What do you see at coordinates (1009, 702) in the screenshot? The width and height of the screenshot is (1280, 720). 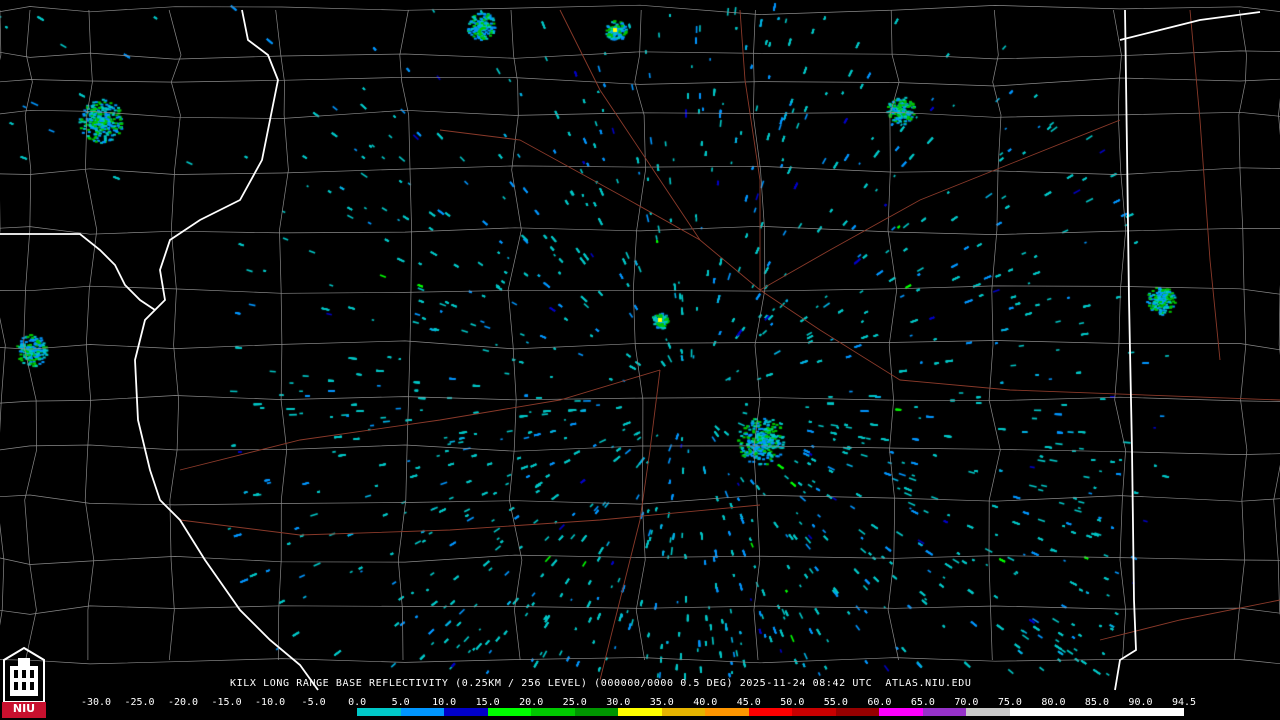 I see `legend-tick-label: 75.0` at bounding box center [1009, 702].